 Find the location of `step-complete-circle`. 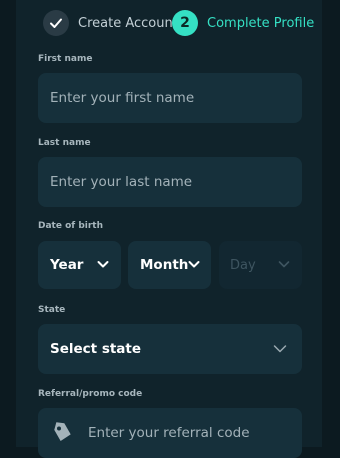

step-complete-circle is located at coordinates (56, 23).